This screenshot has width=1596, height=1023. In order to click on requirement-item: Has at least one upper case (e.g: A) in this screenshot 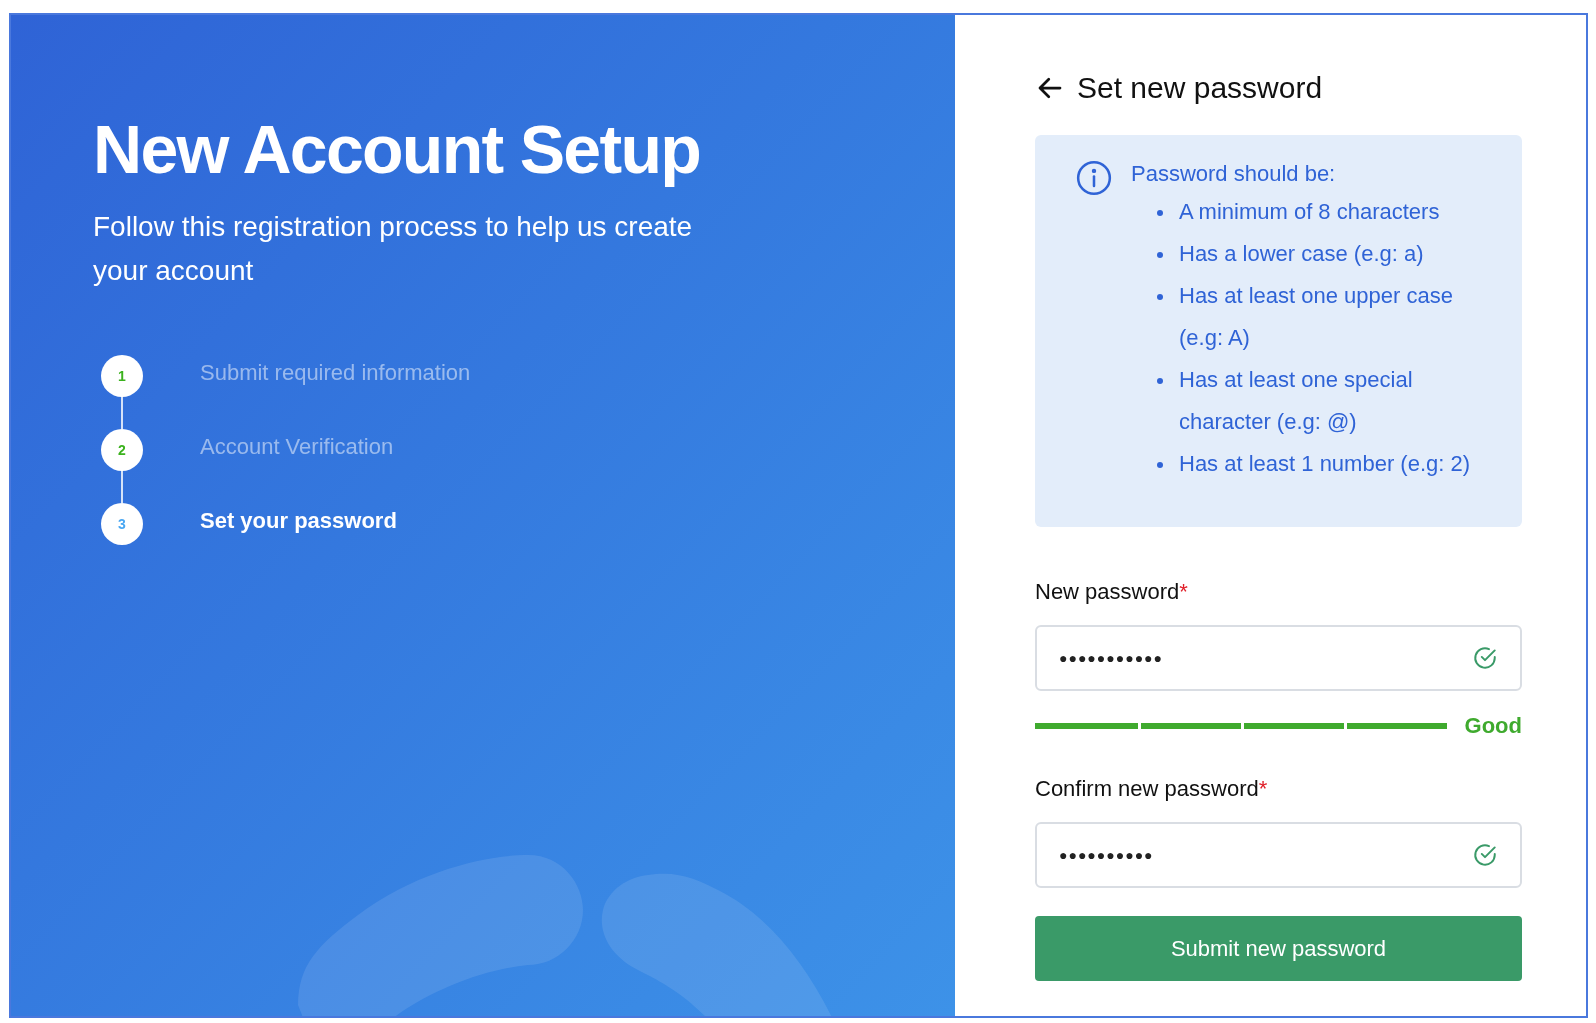, I will do `click(1316, 317)`.